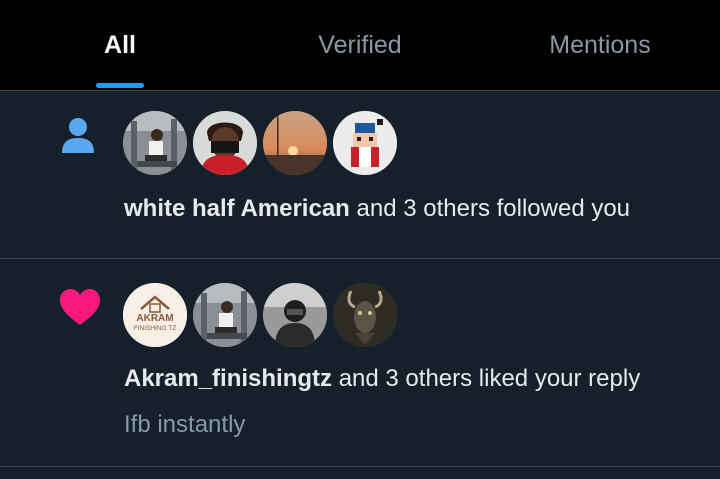 This screenshot has width=720, height=479. Describe the element at coordinates (486, 378) in the screenshot. I see `action-text: and 3 others liked your reply` at that location.